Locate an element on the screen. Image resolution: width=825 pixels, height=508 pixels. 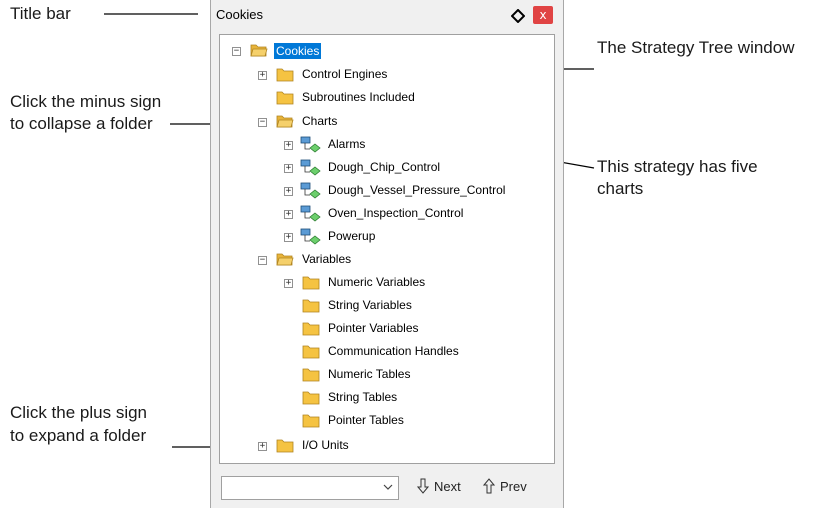
prev-button: Prev is located at coordinates (505, 486).